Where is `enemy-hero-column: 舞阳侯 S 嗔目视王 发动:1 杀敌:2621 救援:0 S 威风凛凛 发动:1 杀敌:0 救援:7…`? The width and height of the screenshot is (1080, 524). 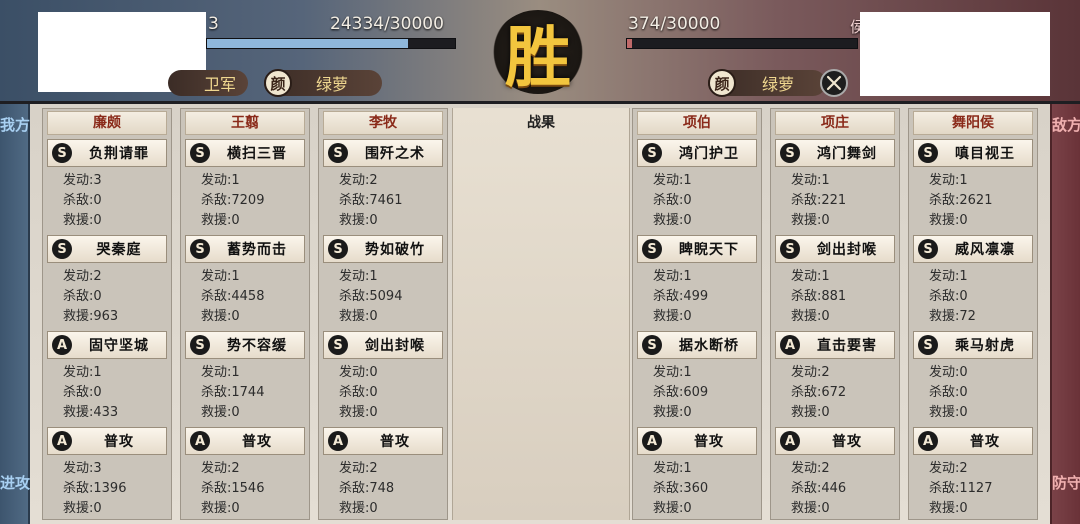
enemy-hero-column: 舞阳侯 S 嗔目视王 发动:1 杀敌:2621 救援:0 S 威风凛凛 发动:1 杀敌:0 救援:7… is located at coordinates (973, 314).